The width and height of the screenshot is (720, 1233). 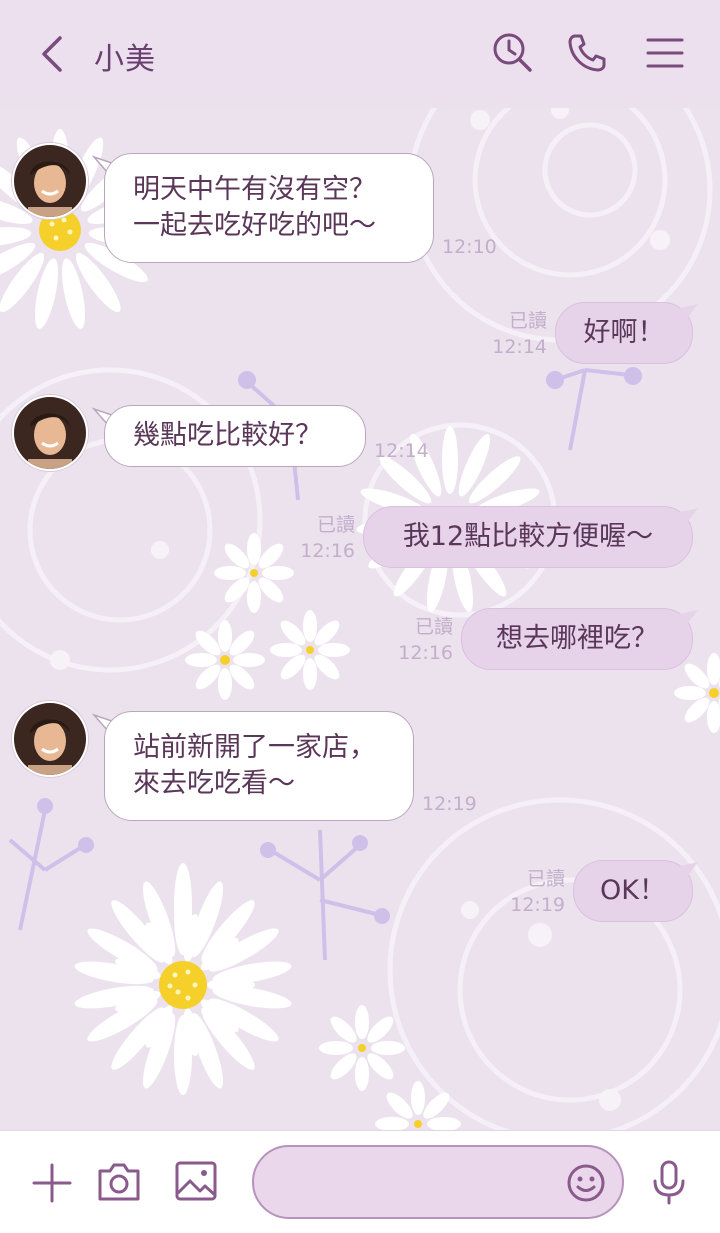 What do you see at coordinates (196, 1181) in the screenshot?
I see `image-icon` at bounding box center [196, 1181].